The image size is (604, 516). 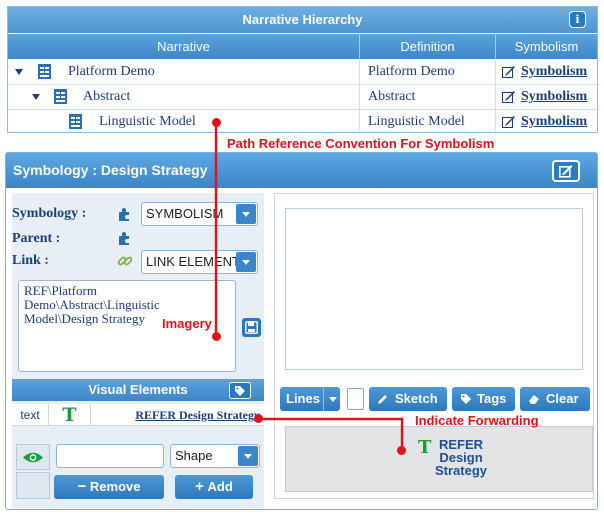 I want to click on annotation-imagery: Imagery, so click(x=187, y=323).